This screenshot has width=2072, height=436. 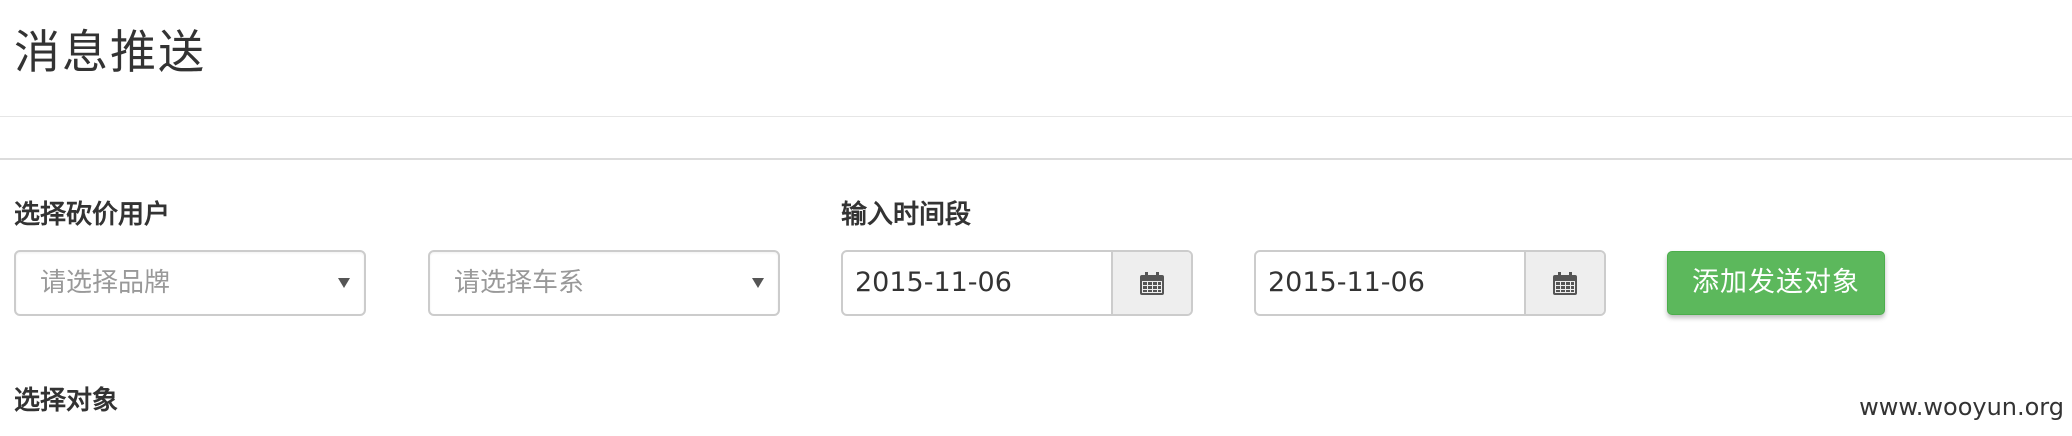 What do you see at coordinates (1017, 283) in the screenshot?
I see `start-date-group: 2015-11-06` at bounding box center [1017, 283].